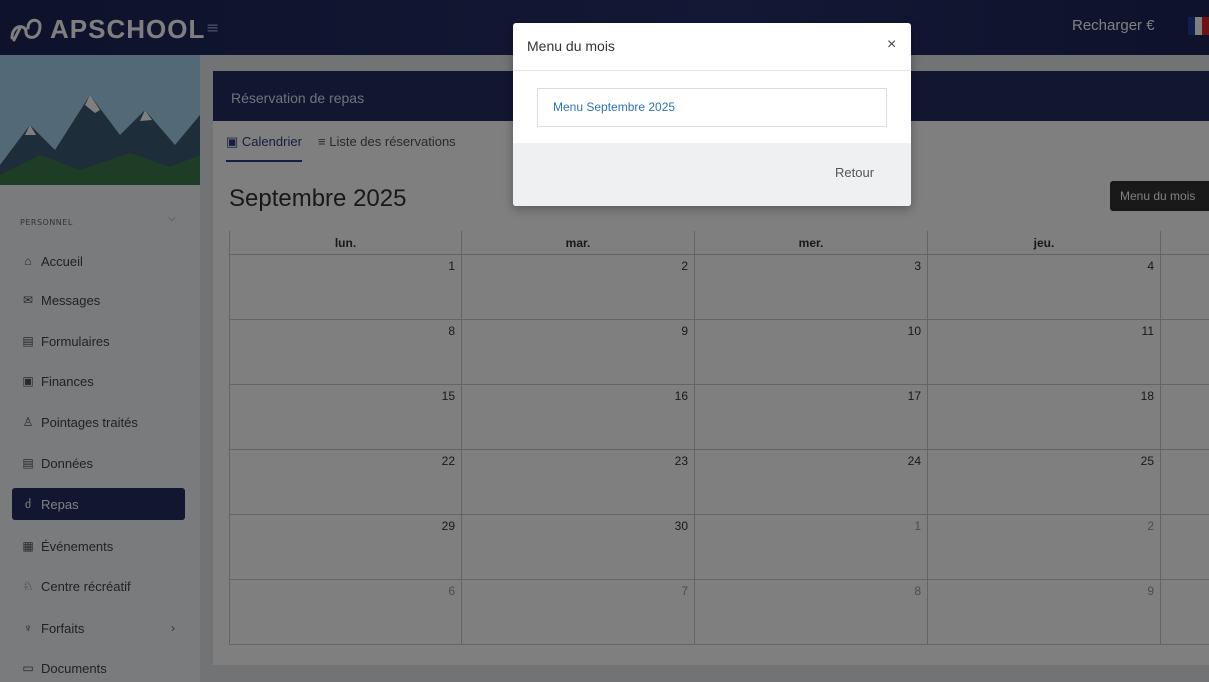 Image resolution: width=1209 pixels, height=682 pixels. I want to click on close-icon: ×, so click(891, 45).